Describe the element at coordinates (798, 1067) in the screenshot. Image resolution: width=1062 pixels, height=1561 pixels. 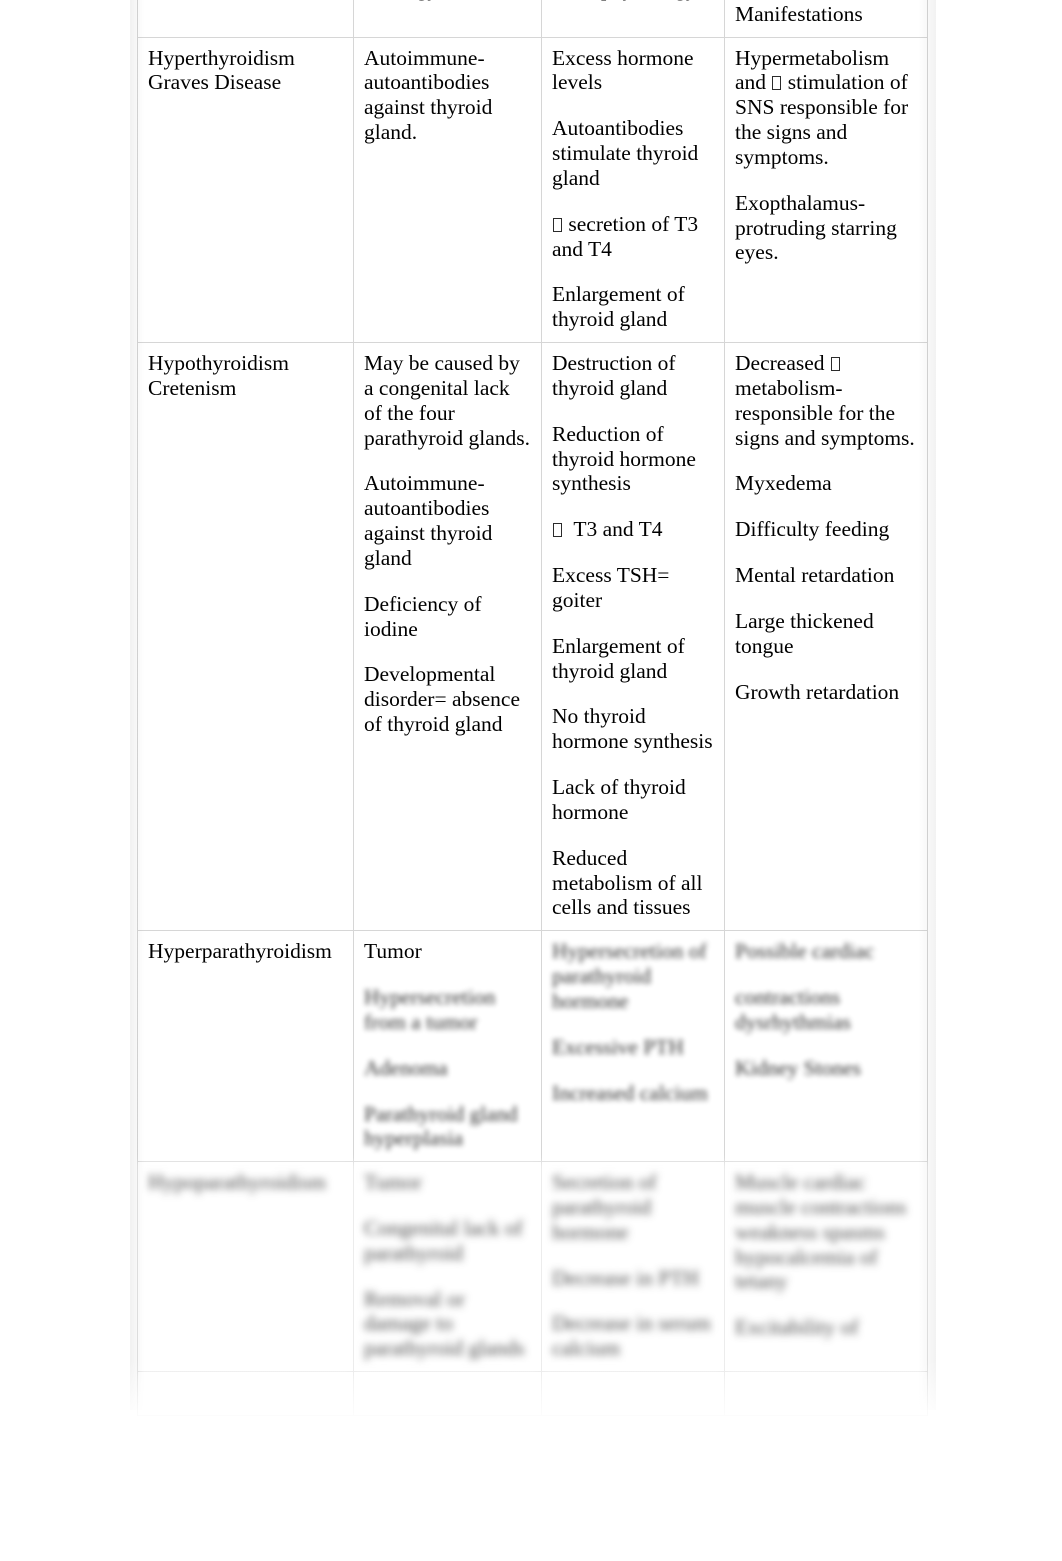
I see `obscured-line: Kidney Stones` at that location.